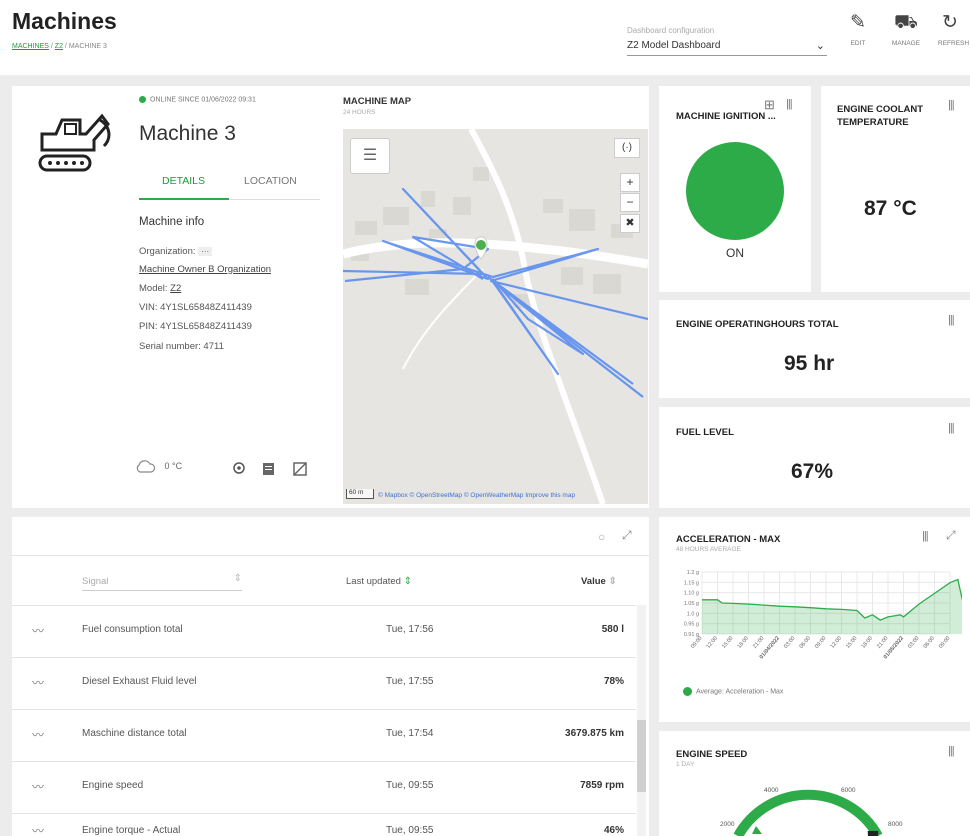 The image size is (970, 836). I want to click on organization-link: Machine Owner B Organization, so click(205, 269).